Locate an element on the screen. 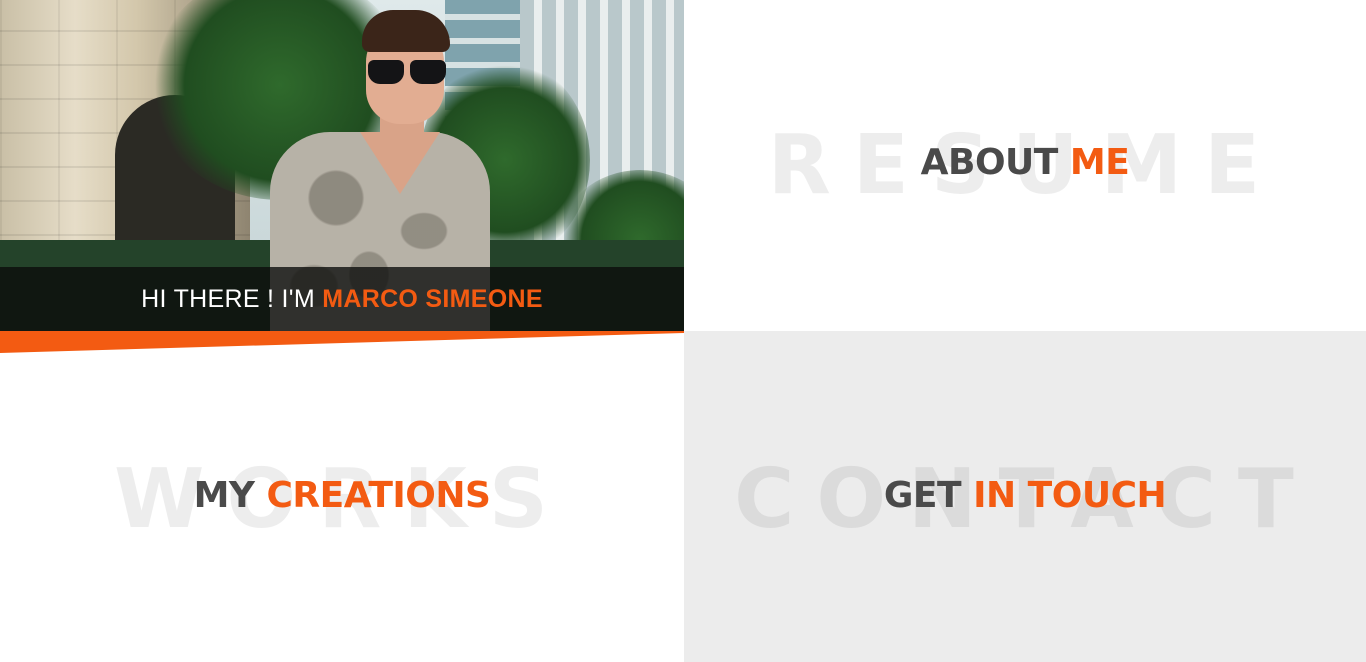 This screenshot has height=662, width=1366. works-title-dark: MY is located at coordinates (224, 495).